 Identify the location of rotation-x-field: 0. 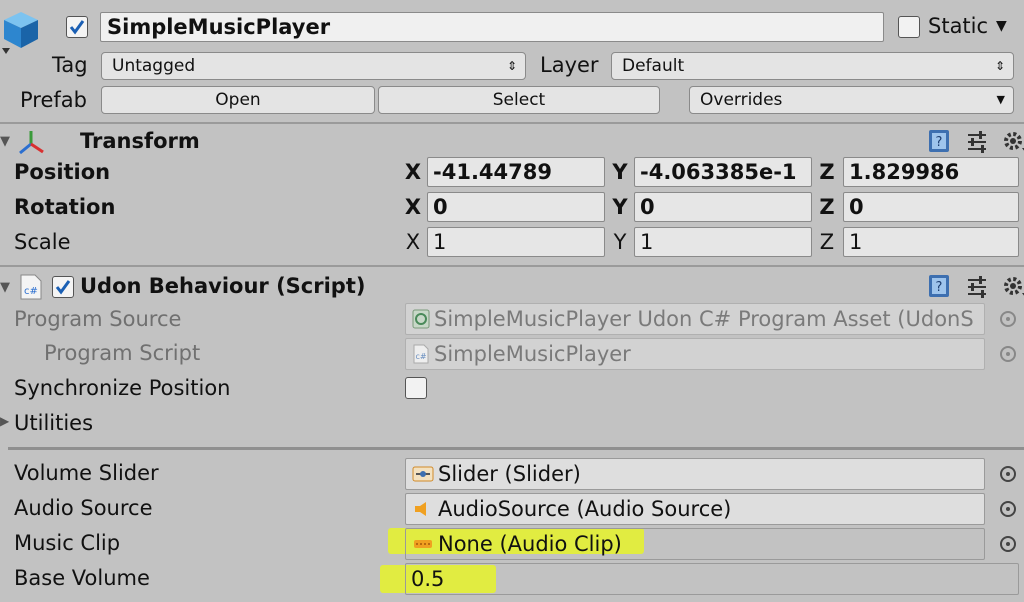
(516, 207).